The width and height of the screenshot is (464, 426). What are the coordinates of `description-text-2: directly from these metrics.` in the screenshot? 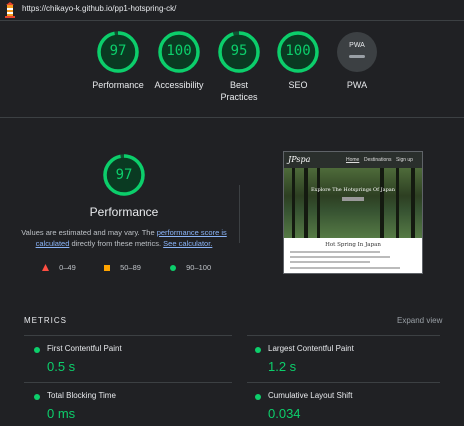 It's located at (116, 243).